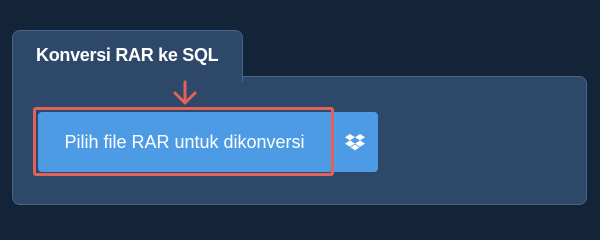  Describe the element at coordinates (127, 55) in the screenshot. I see `tab-title: Konversi RAR ke SQL` at that location.